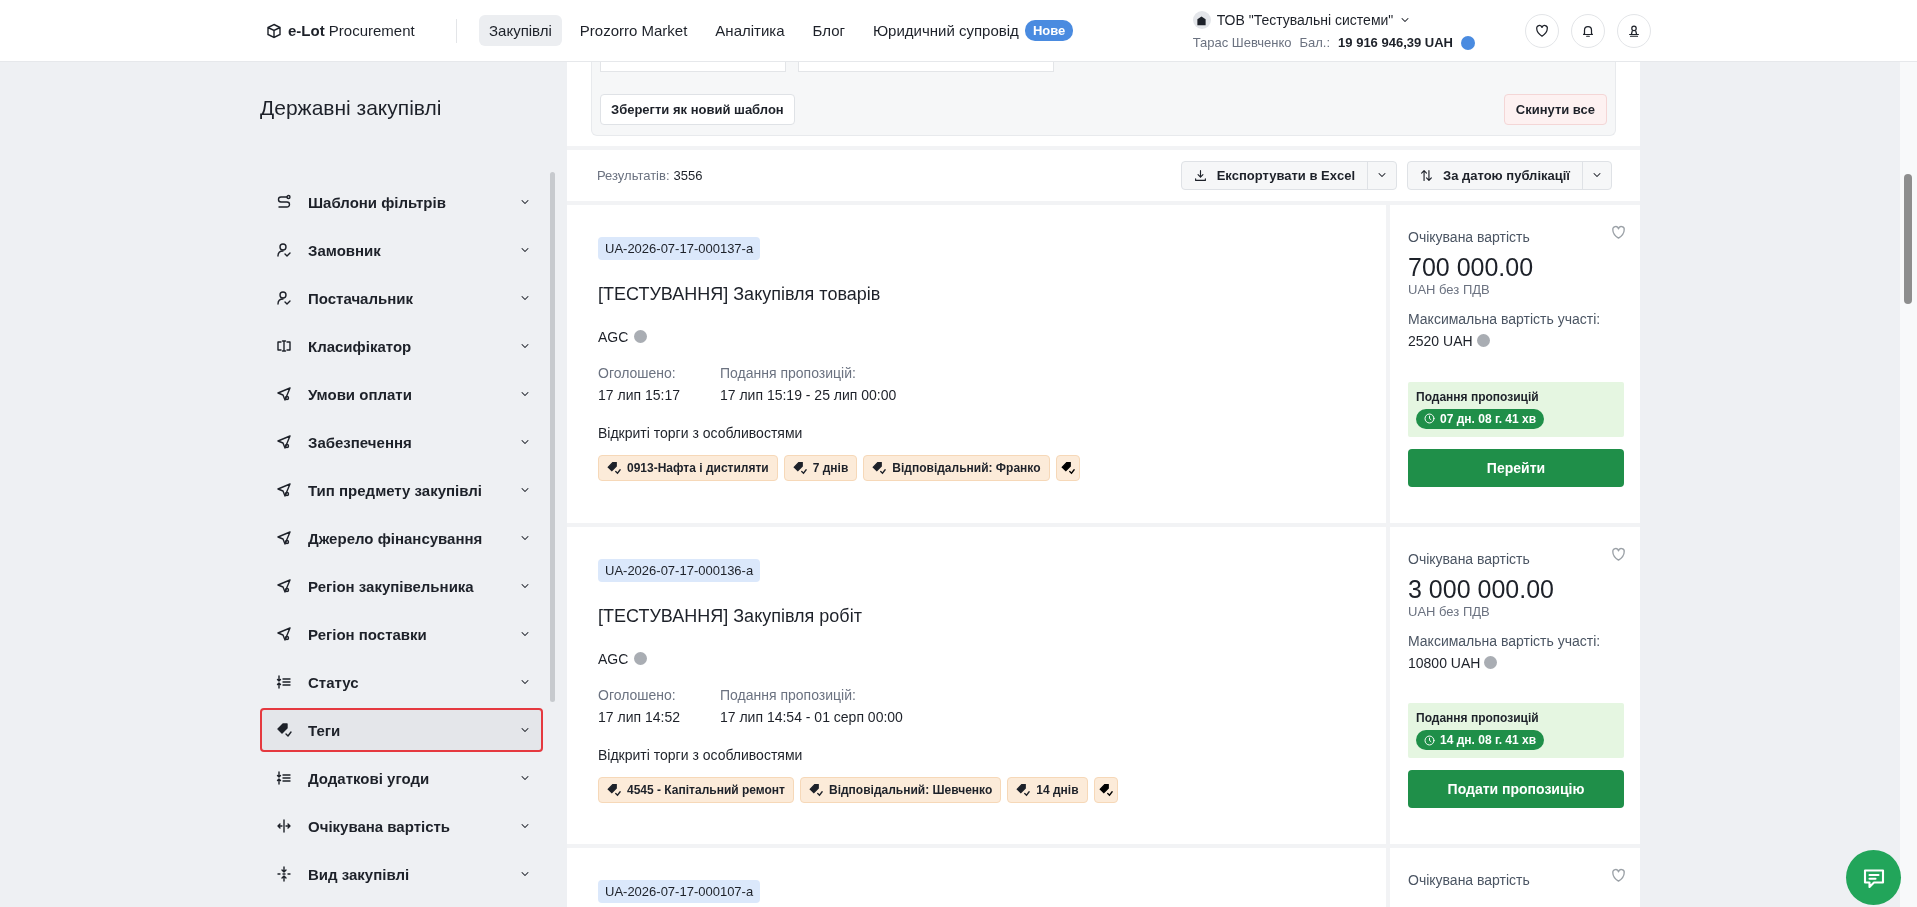 Image resolution: width=1917 pixels, height=907 pixels. Describe the element at coordinates (1200, 175) in the screenshot. I see `download-icon` at that location.